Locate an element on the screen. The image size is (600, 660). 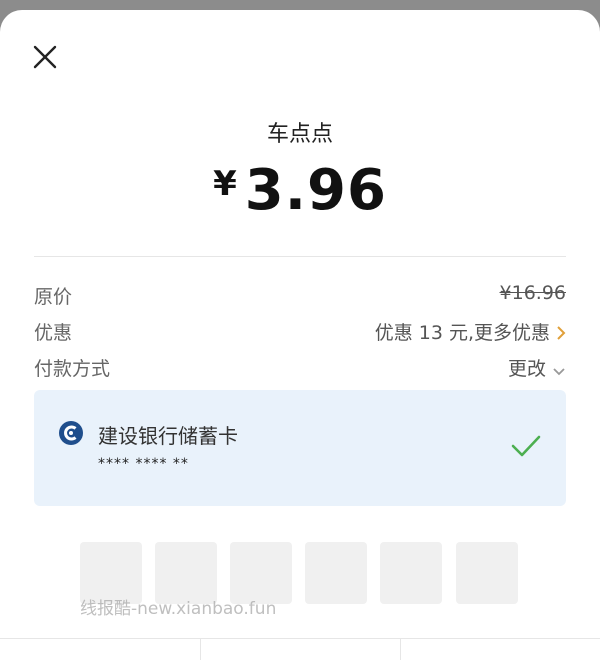
payment-amount: ¥3.96 is located at coordinates (300, 190).